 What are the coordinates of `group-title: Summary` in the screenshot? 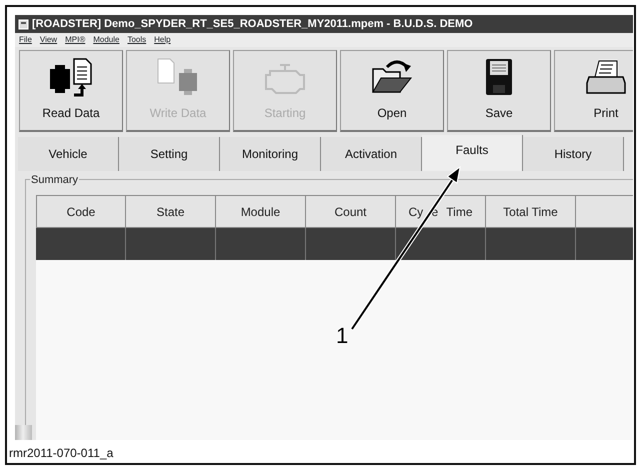 It's located at (55, 180).